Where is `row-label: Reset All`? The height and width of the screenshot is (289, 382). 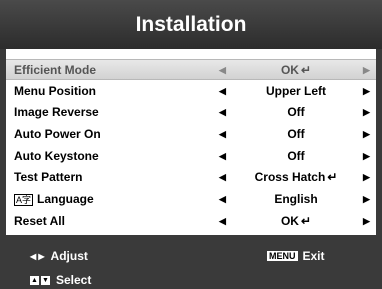
row-label: Reset All is located at coordinates (39, 220).